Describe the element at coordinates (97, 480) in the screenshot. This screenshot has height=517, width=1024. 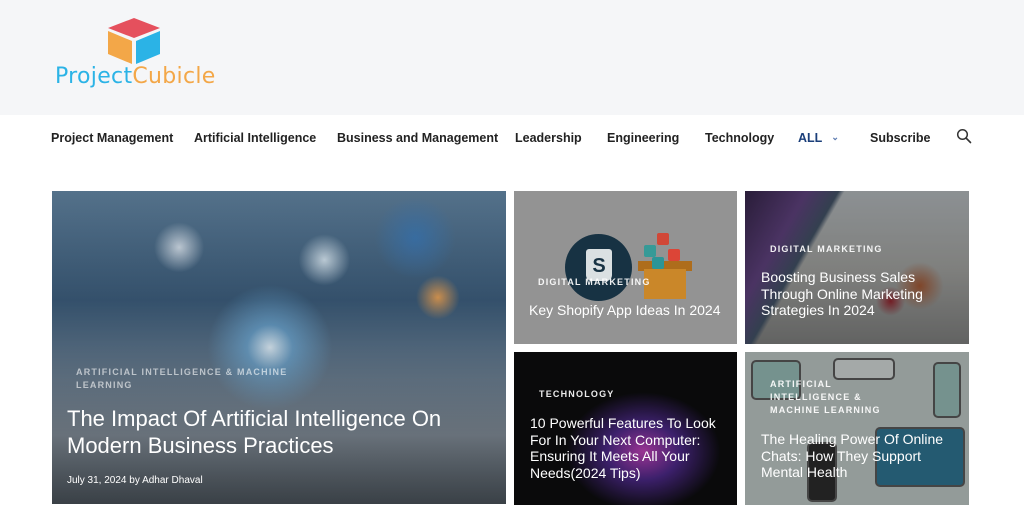
I see `post-date: July 31, 2024` at that location.